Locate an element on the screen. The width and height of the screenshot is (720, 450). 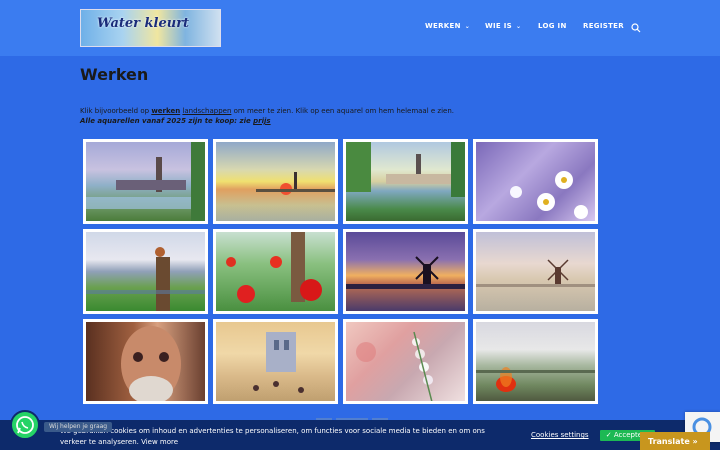
gallery-thumb-city-street is located at coordinates (275, 361).